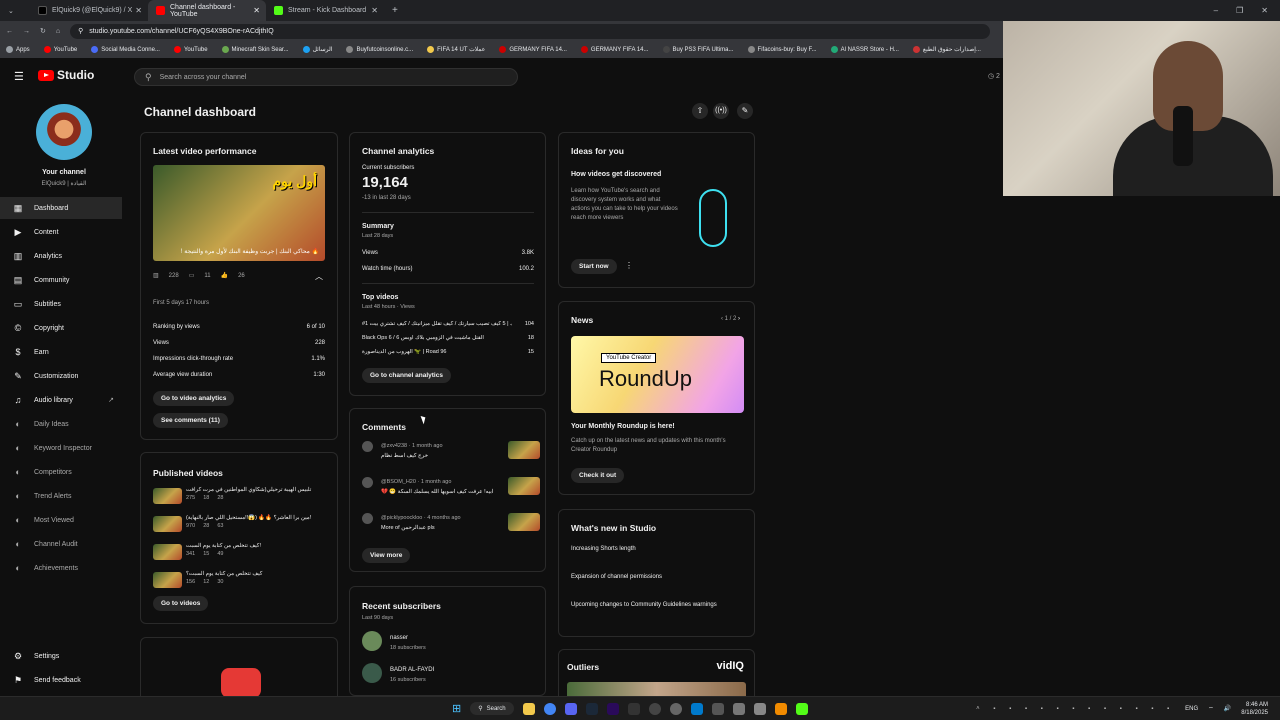  Describe the element at coordinates (61, 256) in the screenshot. I see `sidebar-item-analytics: ▥ Analytics` at that location.